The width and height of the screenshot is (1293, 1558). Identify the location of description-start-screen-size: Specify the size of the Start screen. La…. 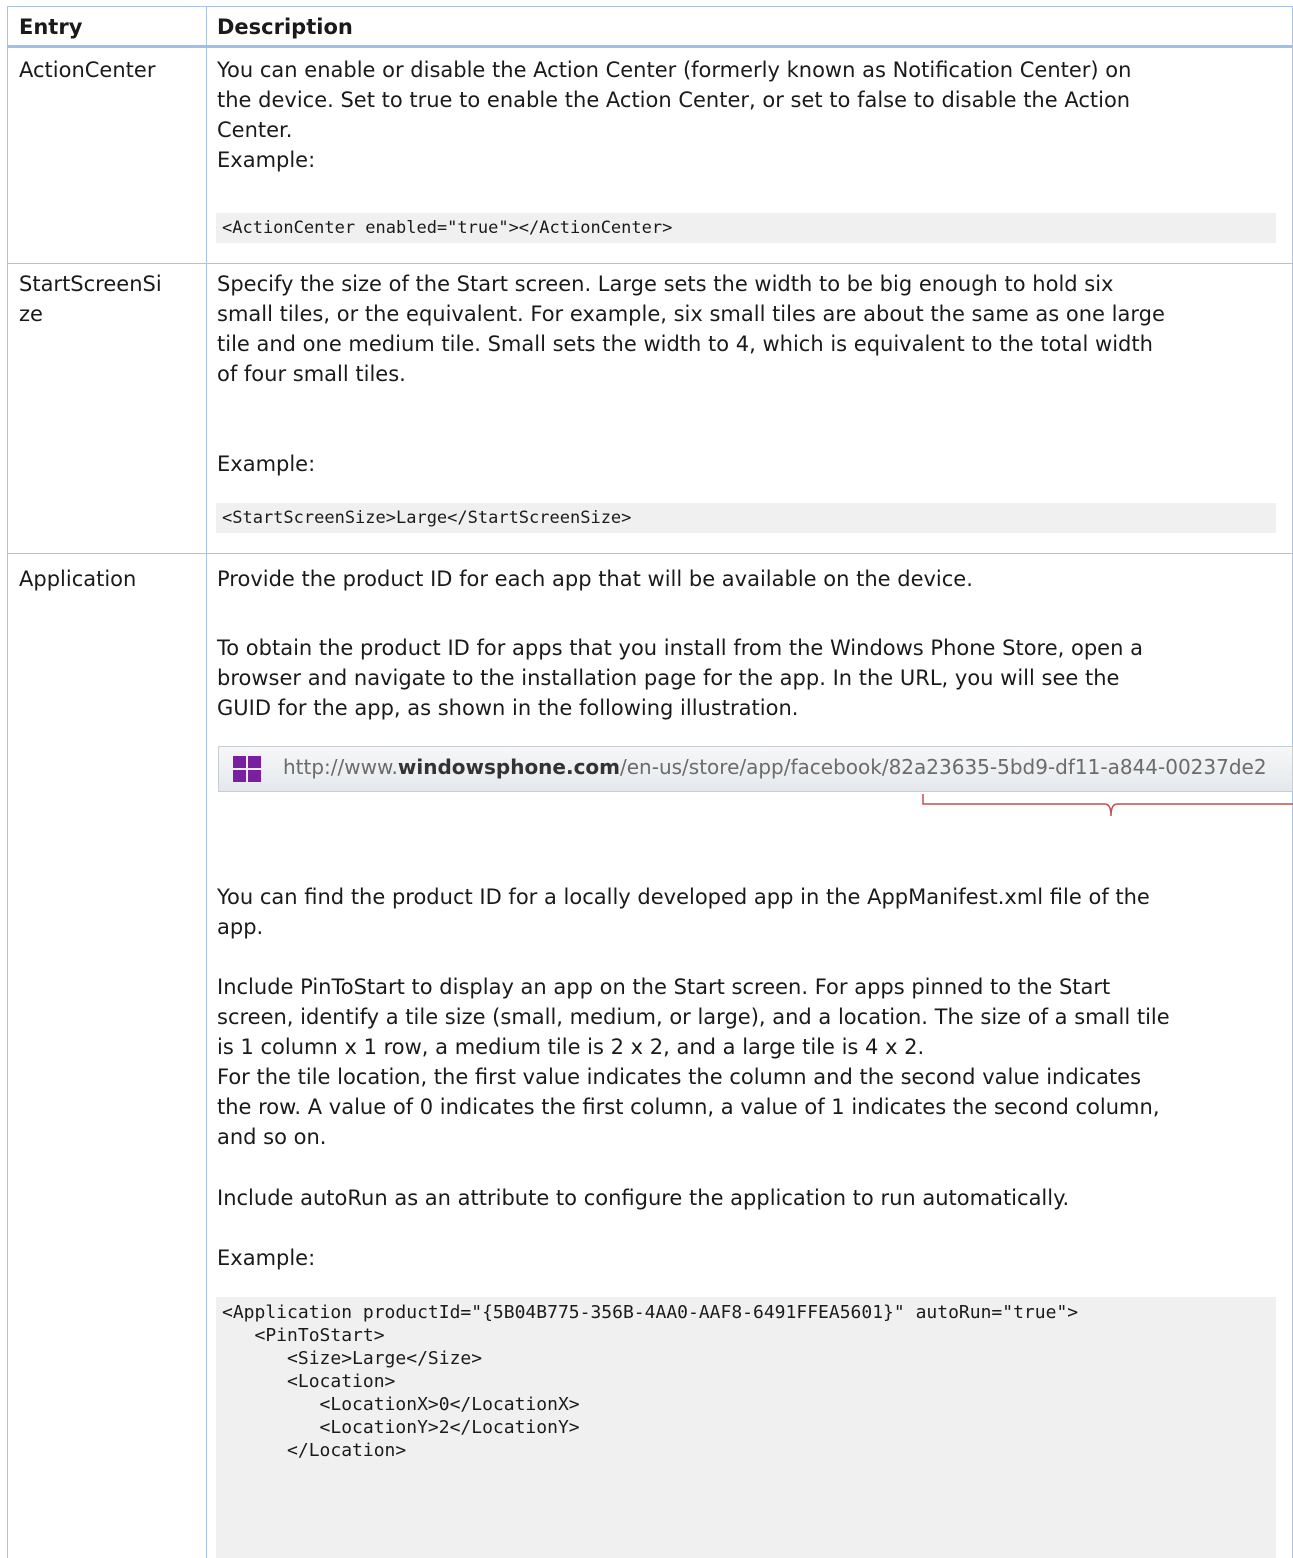
(691, 329).